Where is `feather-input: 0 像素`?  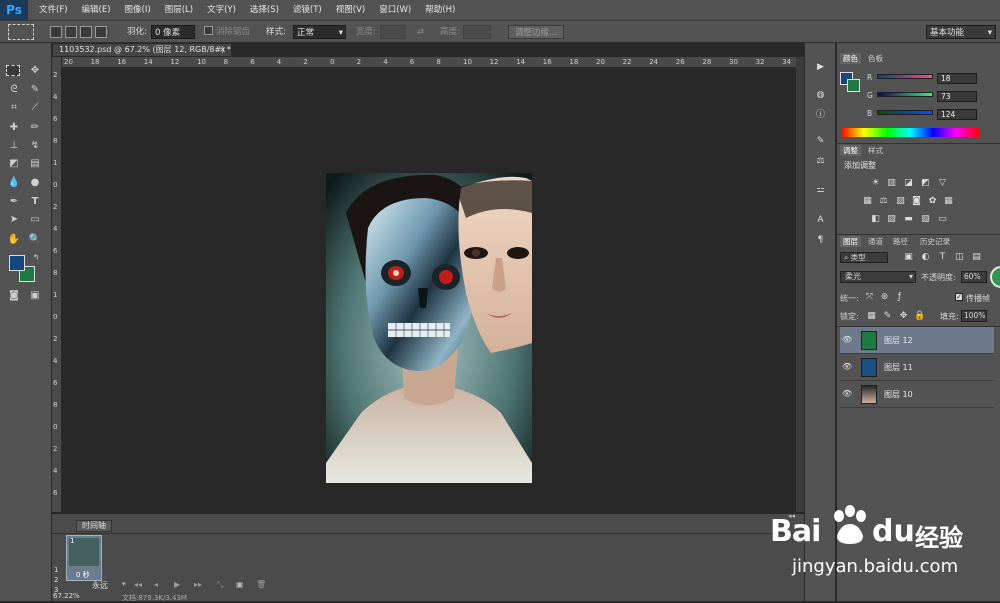
feather-input: 0 像素 is located at coordinates (173, 32).